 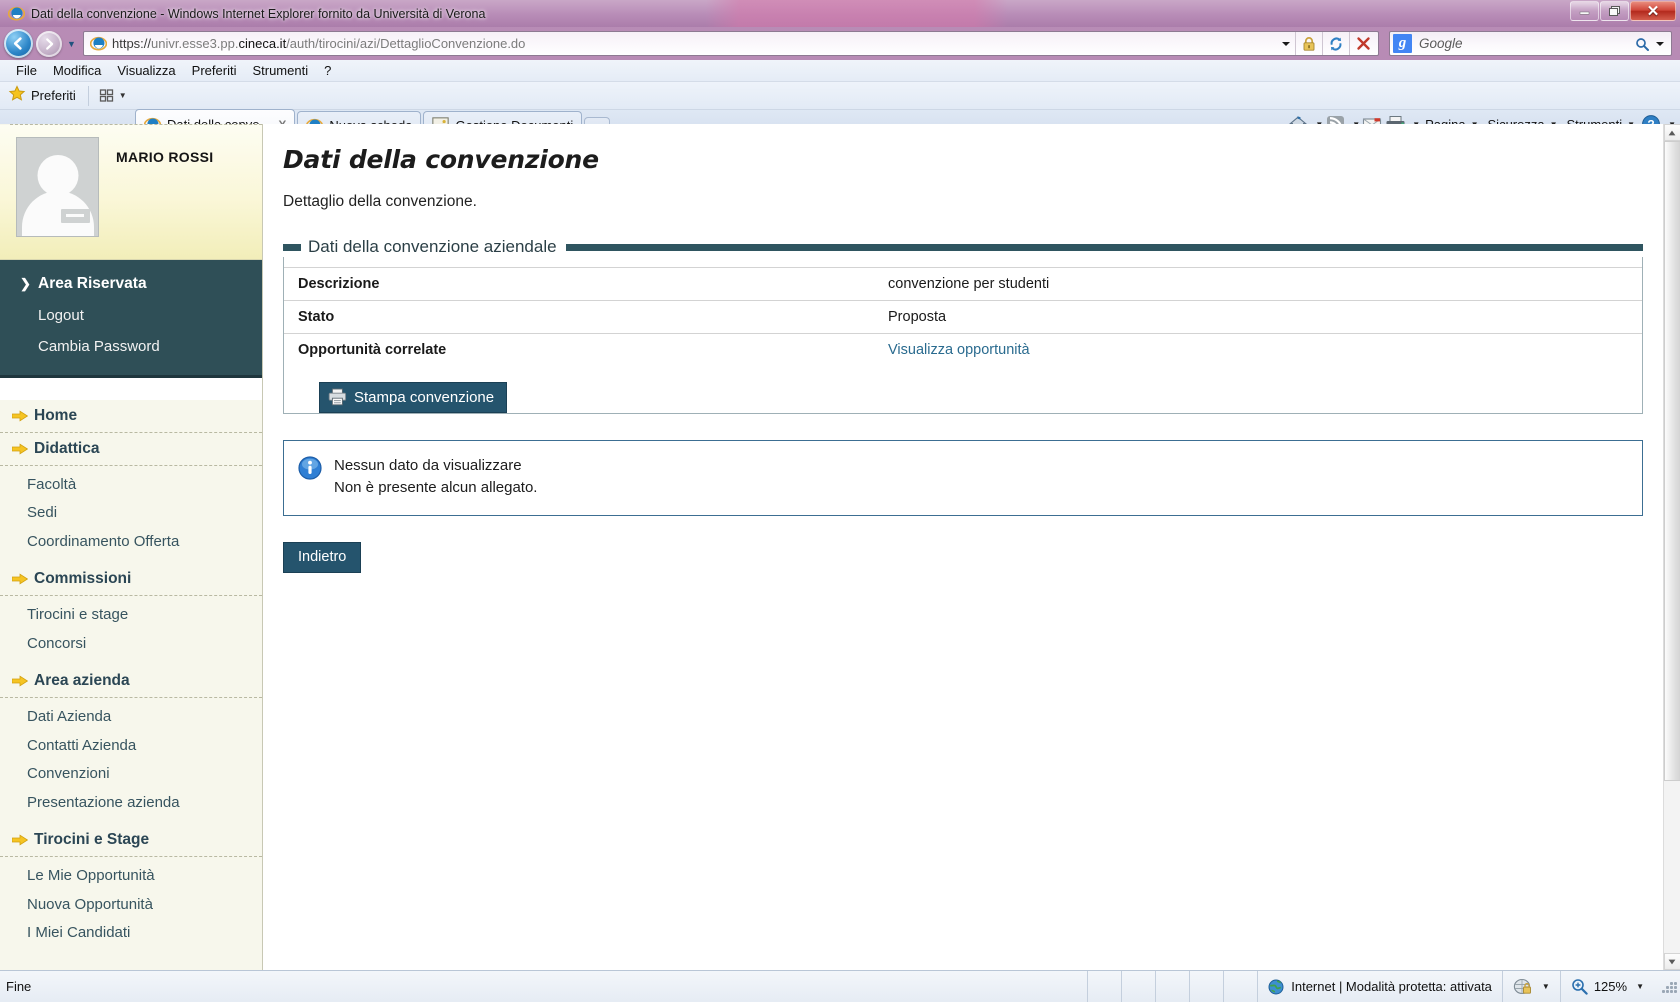 I want to click on sidebar-item-tirocini-e-stage: Tirocini e Stage, so click(x=131, y=841).